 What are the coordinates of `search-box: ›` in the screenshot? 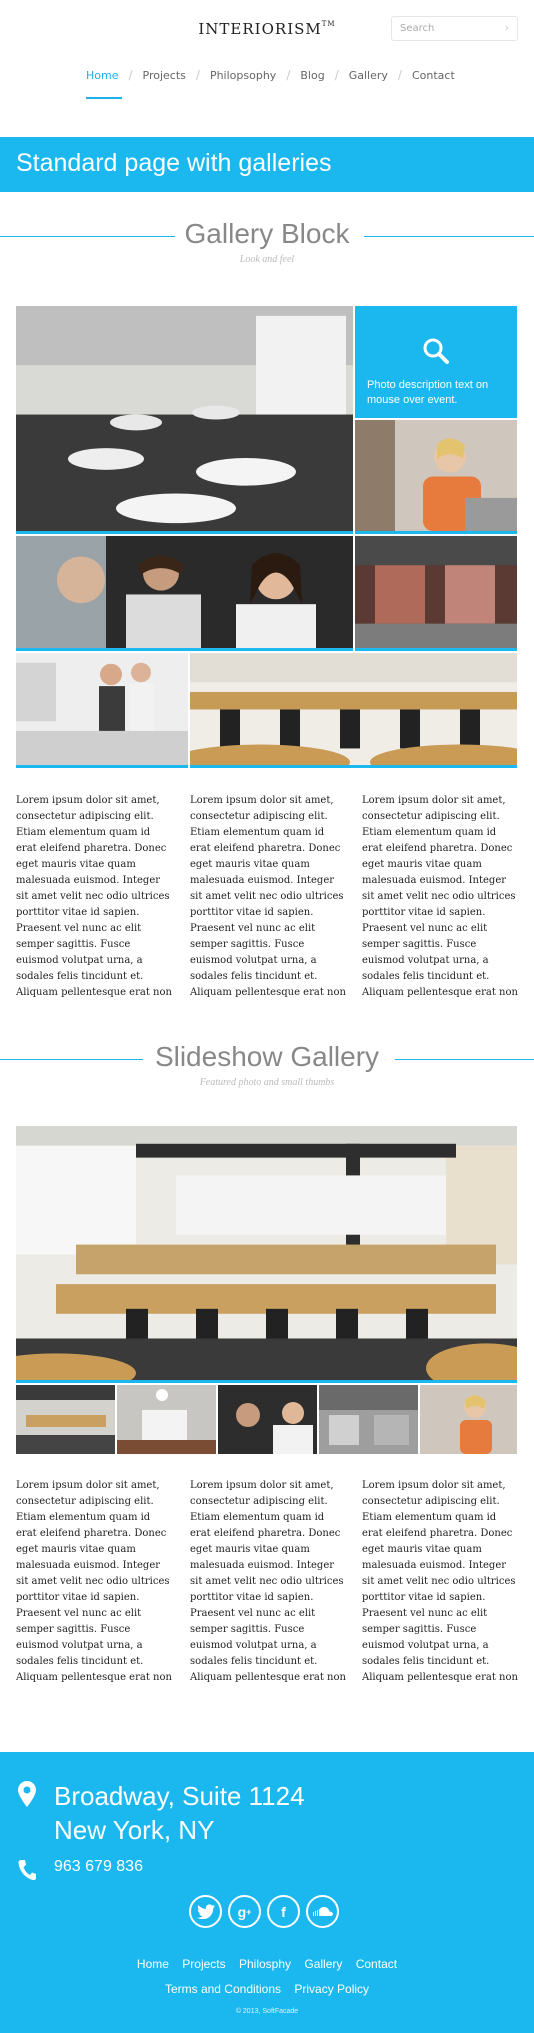 It's located at (454, 28).